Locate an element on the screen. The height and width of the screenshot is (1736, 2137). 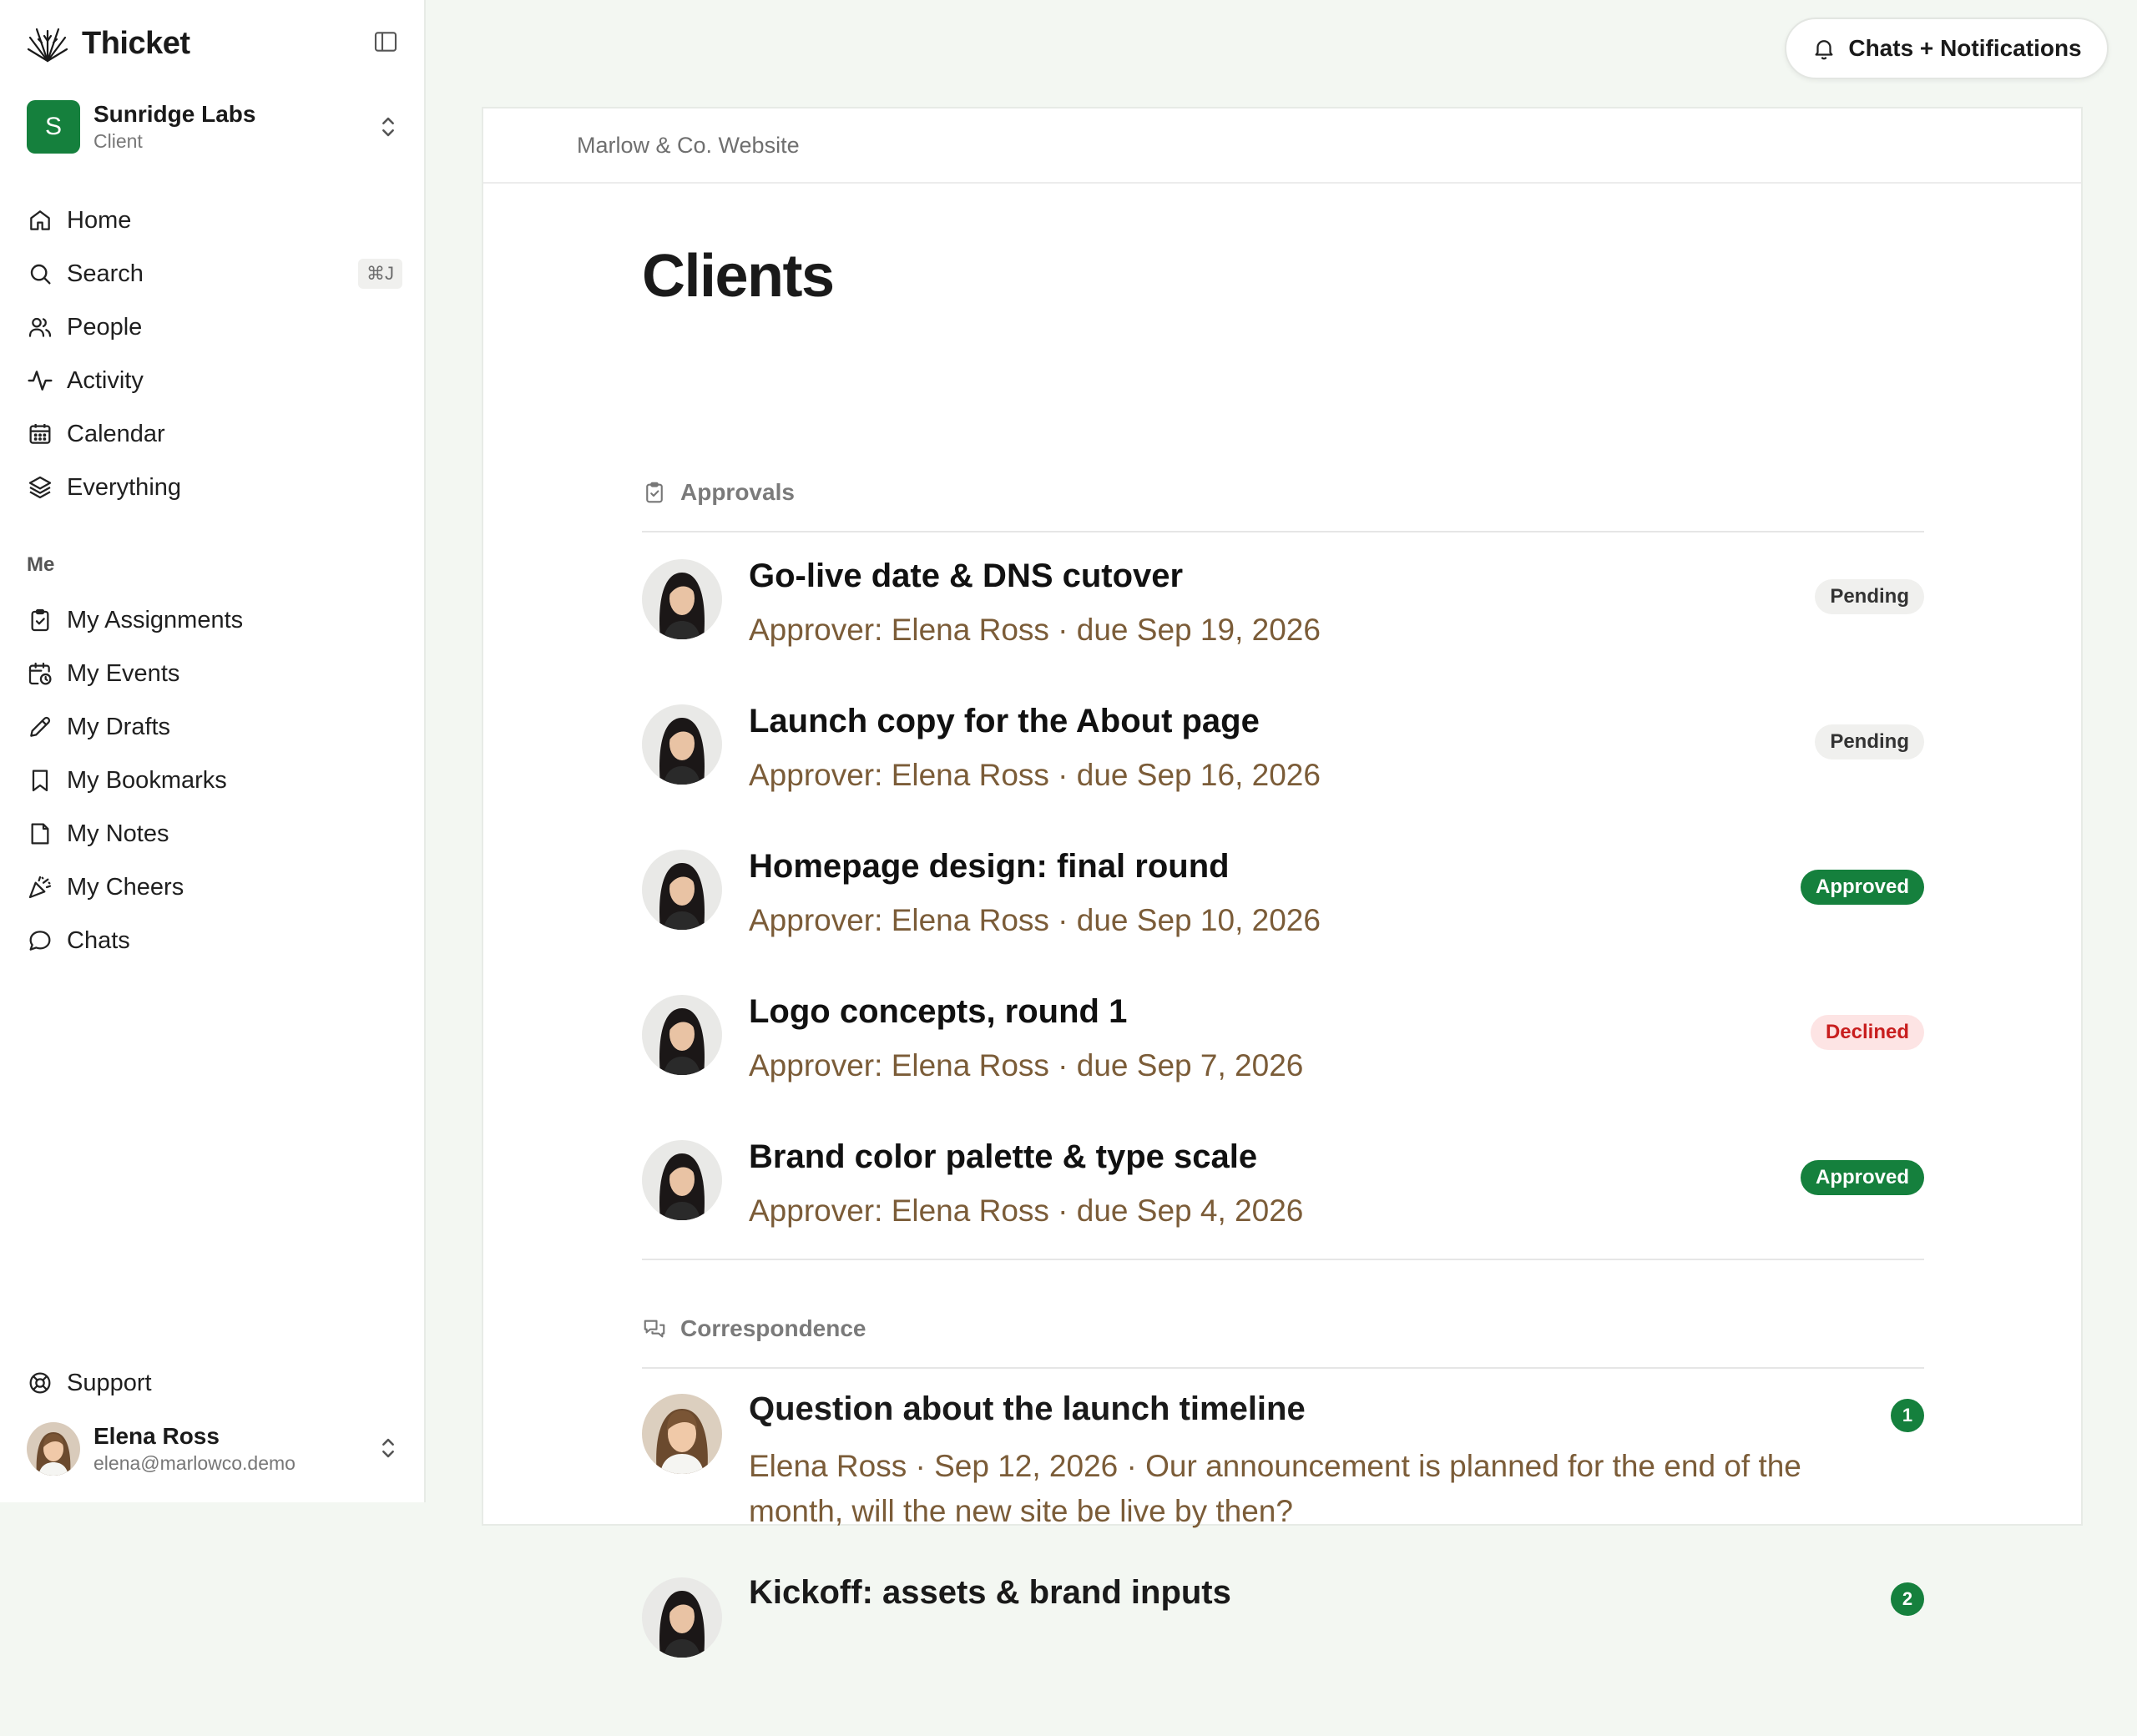
user-menu: Elena Ross elena@marlowco.demo is located at coordinates (214, 1449).